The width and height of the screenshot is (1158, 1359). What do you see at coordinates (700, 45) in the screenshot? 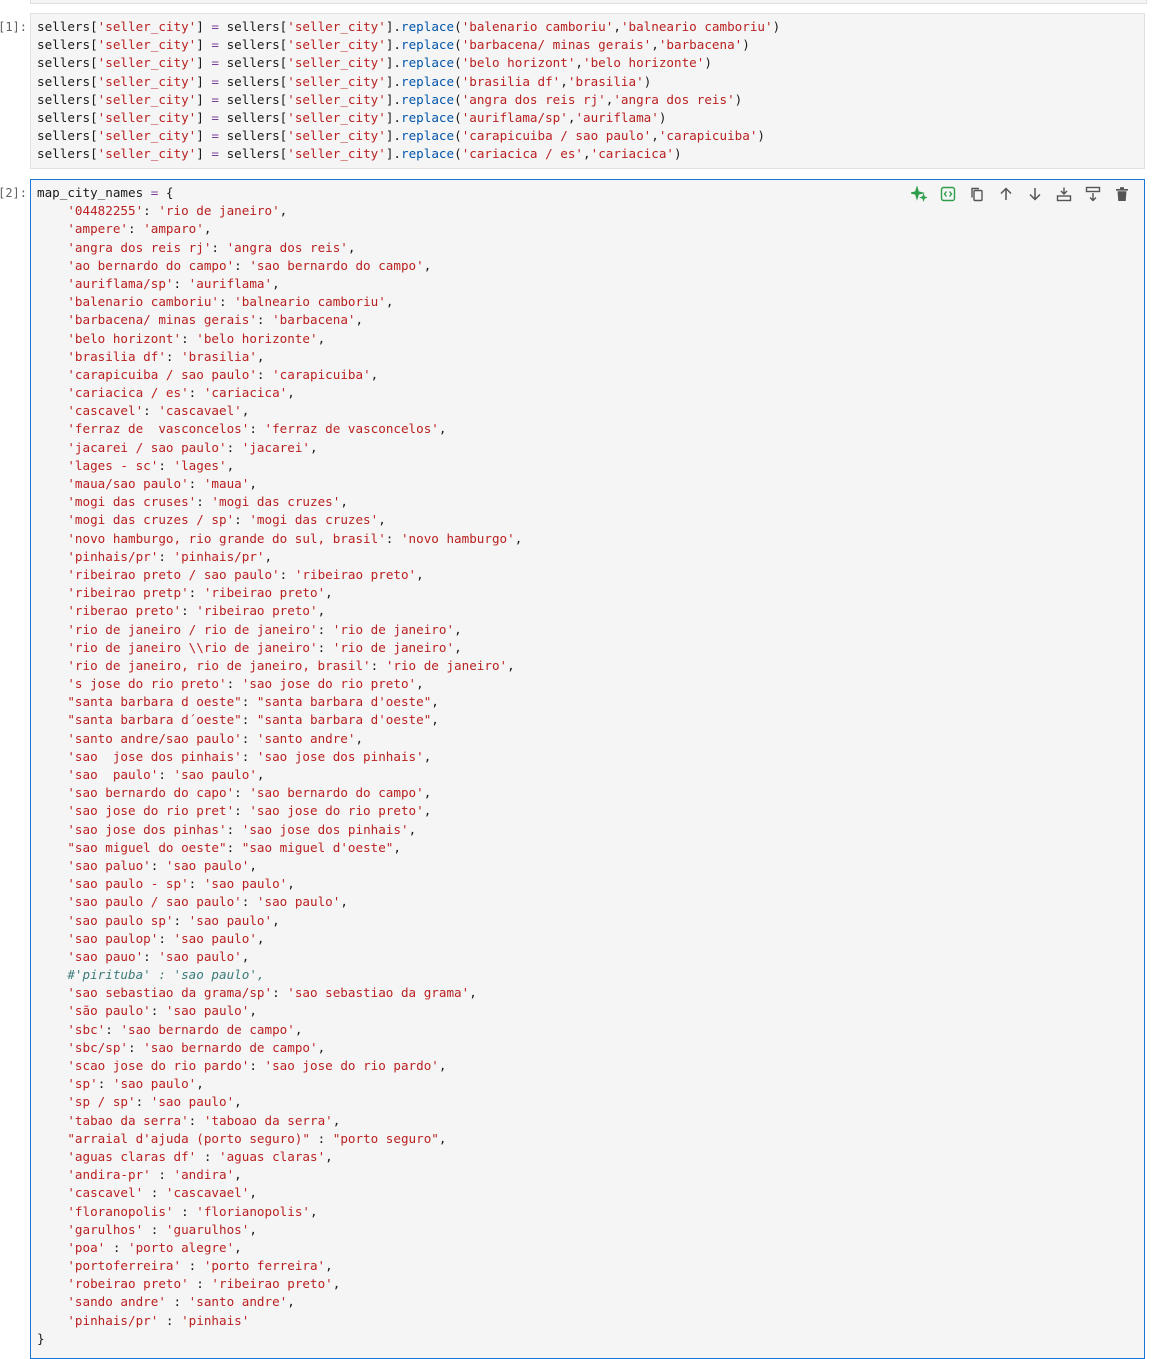
I see `code-token-str: 'barbacena'` at bounding box center [700, 45].